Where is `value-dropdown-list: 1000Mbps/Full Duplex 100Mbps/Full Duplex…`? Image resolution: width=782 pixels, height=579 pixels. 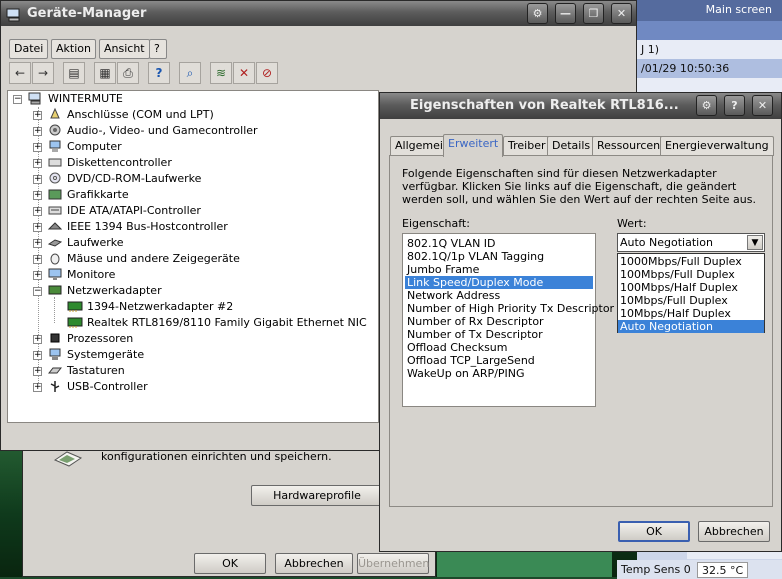
value-dropdown-list: 1000Mbps/Full Duplex 100Mbps/Full Duplex… is located at coordinates (691, 293).